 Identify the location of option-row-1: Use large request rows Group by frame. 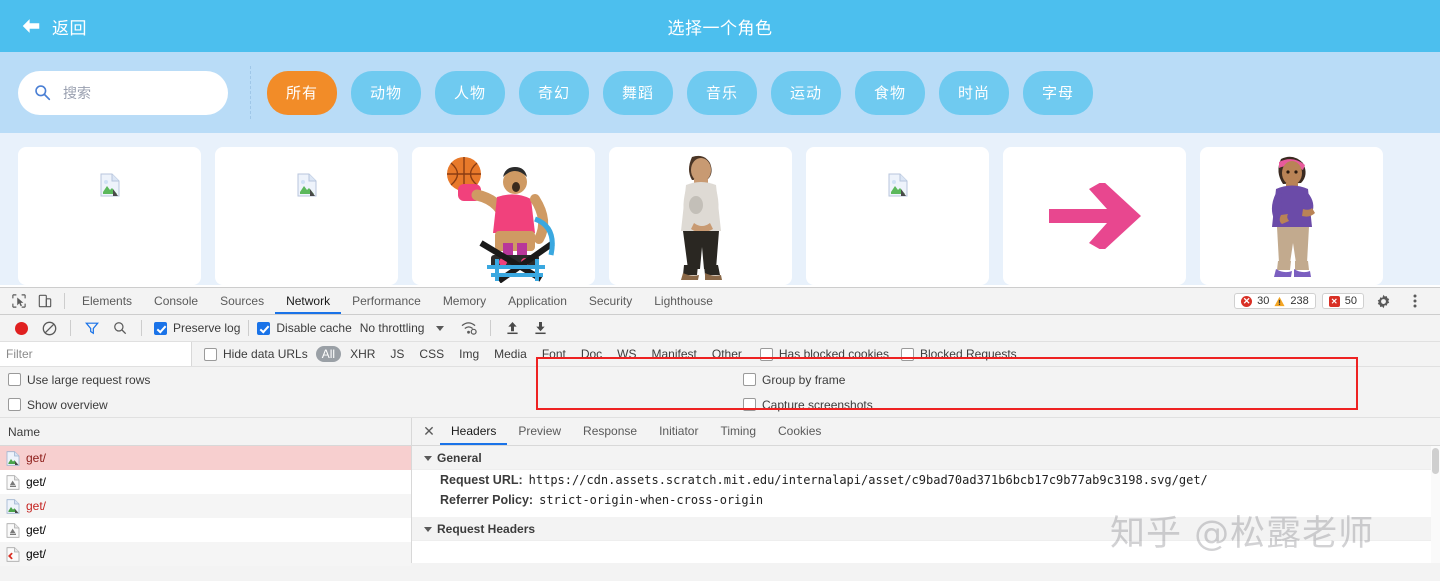
(720, 379).